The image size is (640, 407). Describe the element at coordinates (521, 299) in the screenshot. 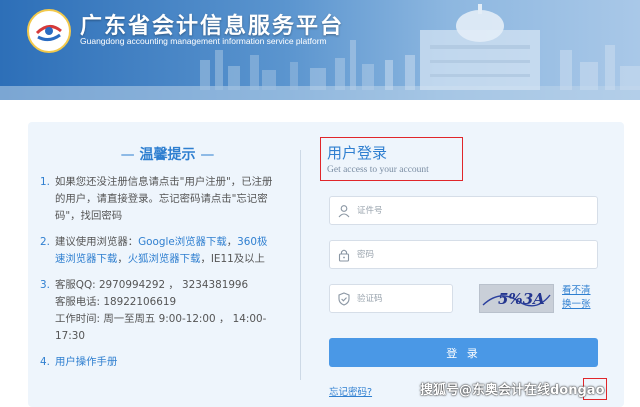

I see `captcha-text: 5%3A` at that location.